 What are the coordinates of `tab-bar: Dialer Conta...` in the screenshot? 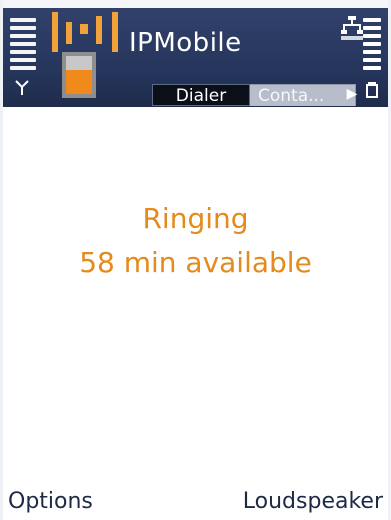 It's located at (254, 95).